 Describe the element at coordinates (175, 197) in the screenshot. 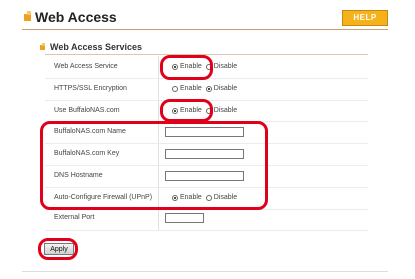

I see `upnp-firewall-enable-radio` at that location.